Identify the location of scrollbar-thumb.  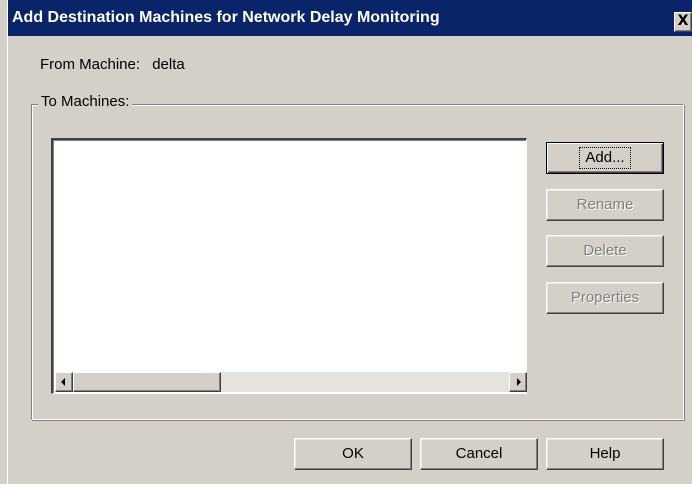
(147, 382).